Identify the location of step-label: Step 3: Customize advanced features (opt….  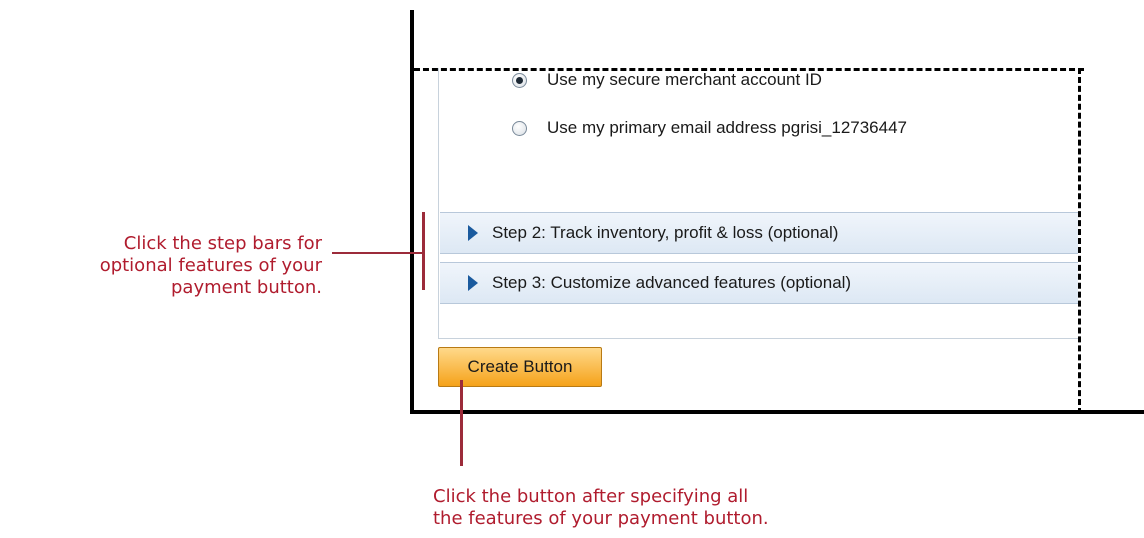
(672, 282).